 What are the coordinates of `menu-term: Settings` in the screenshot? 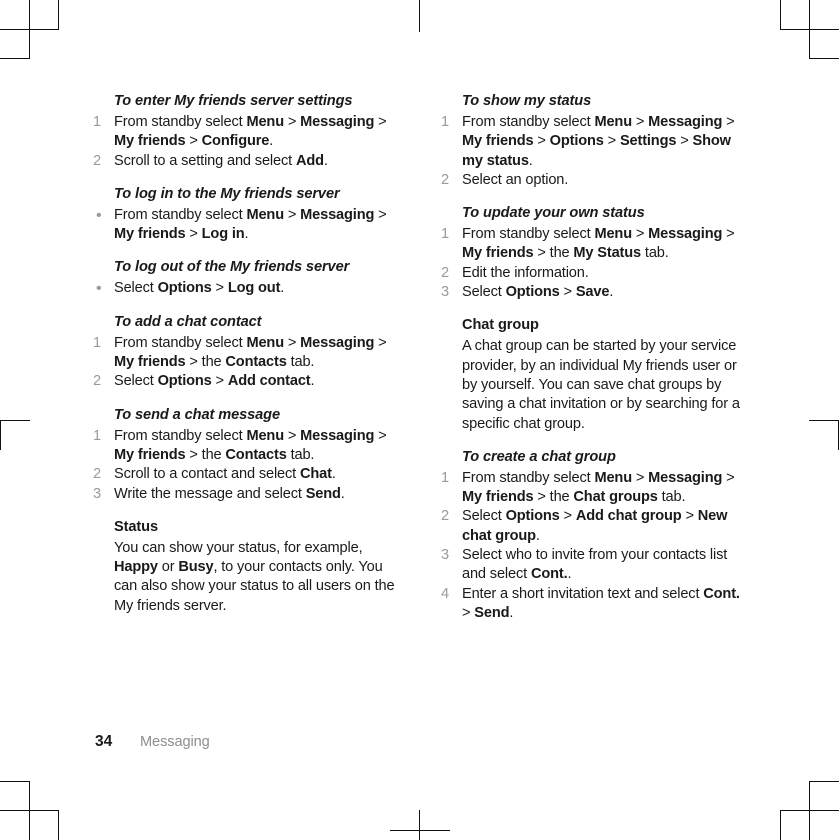 It's located at (648, 141).